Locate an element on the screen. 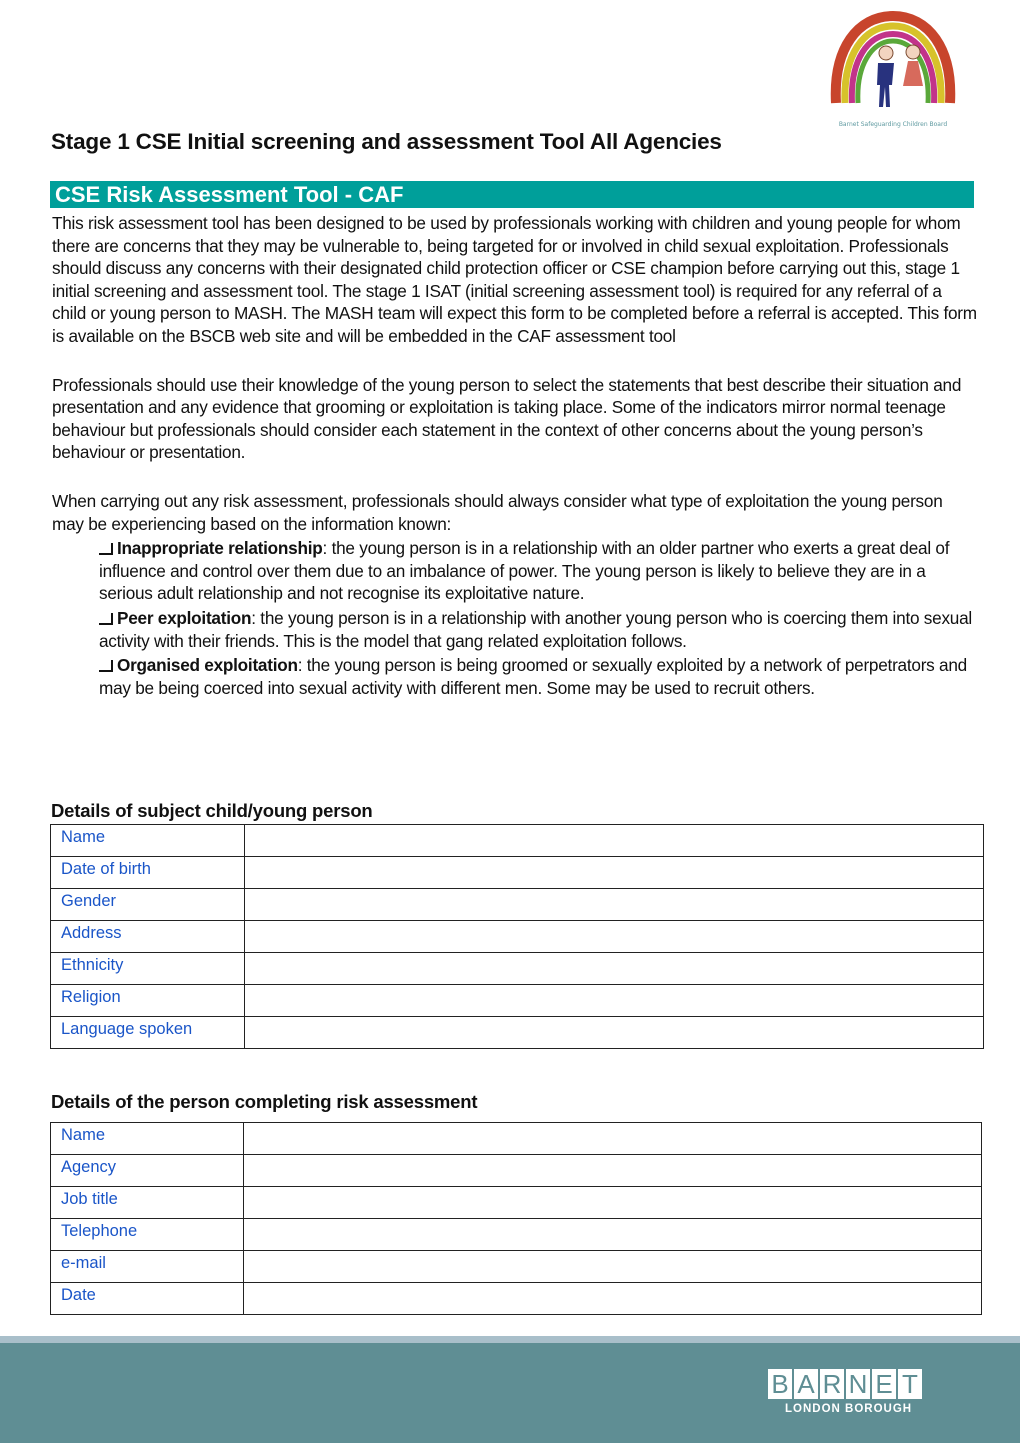 This screenshot has height=1443, width=1020. form-row: Date of birth is located at coordinates (517, 872).